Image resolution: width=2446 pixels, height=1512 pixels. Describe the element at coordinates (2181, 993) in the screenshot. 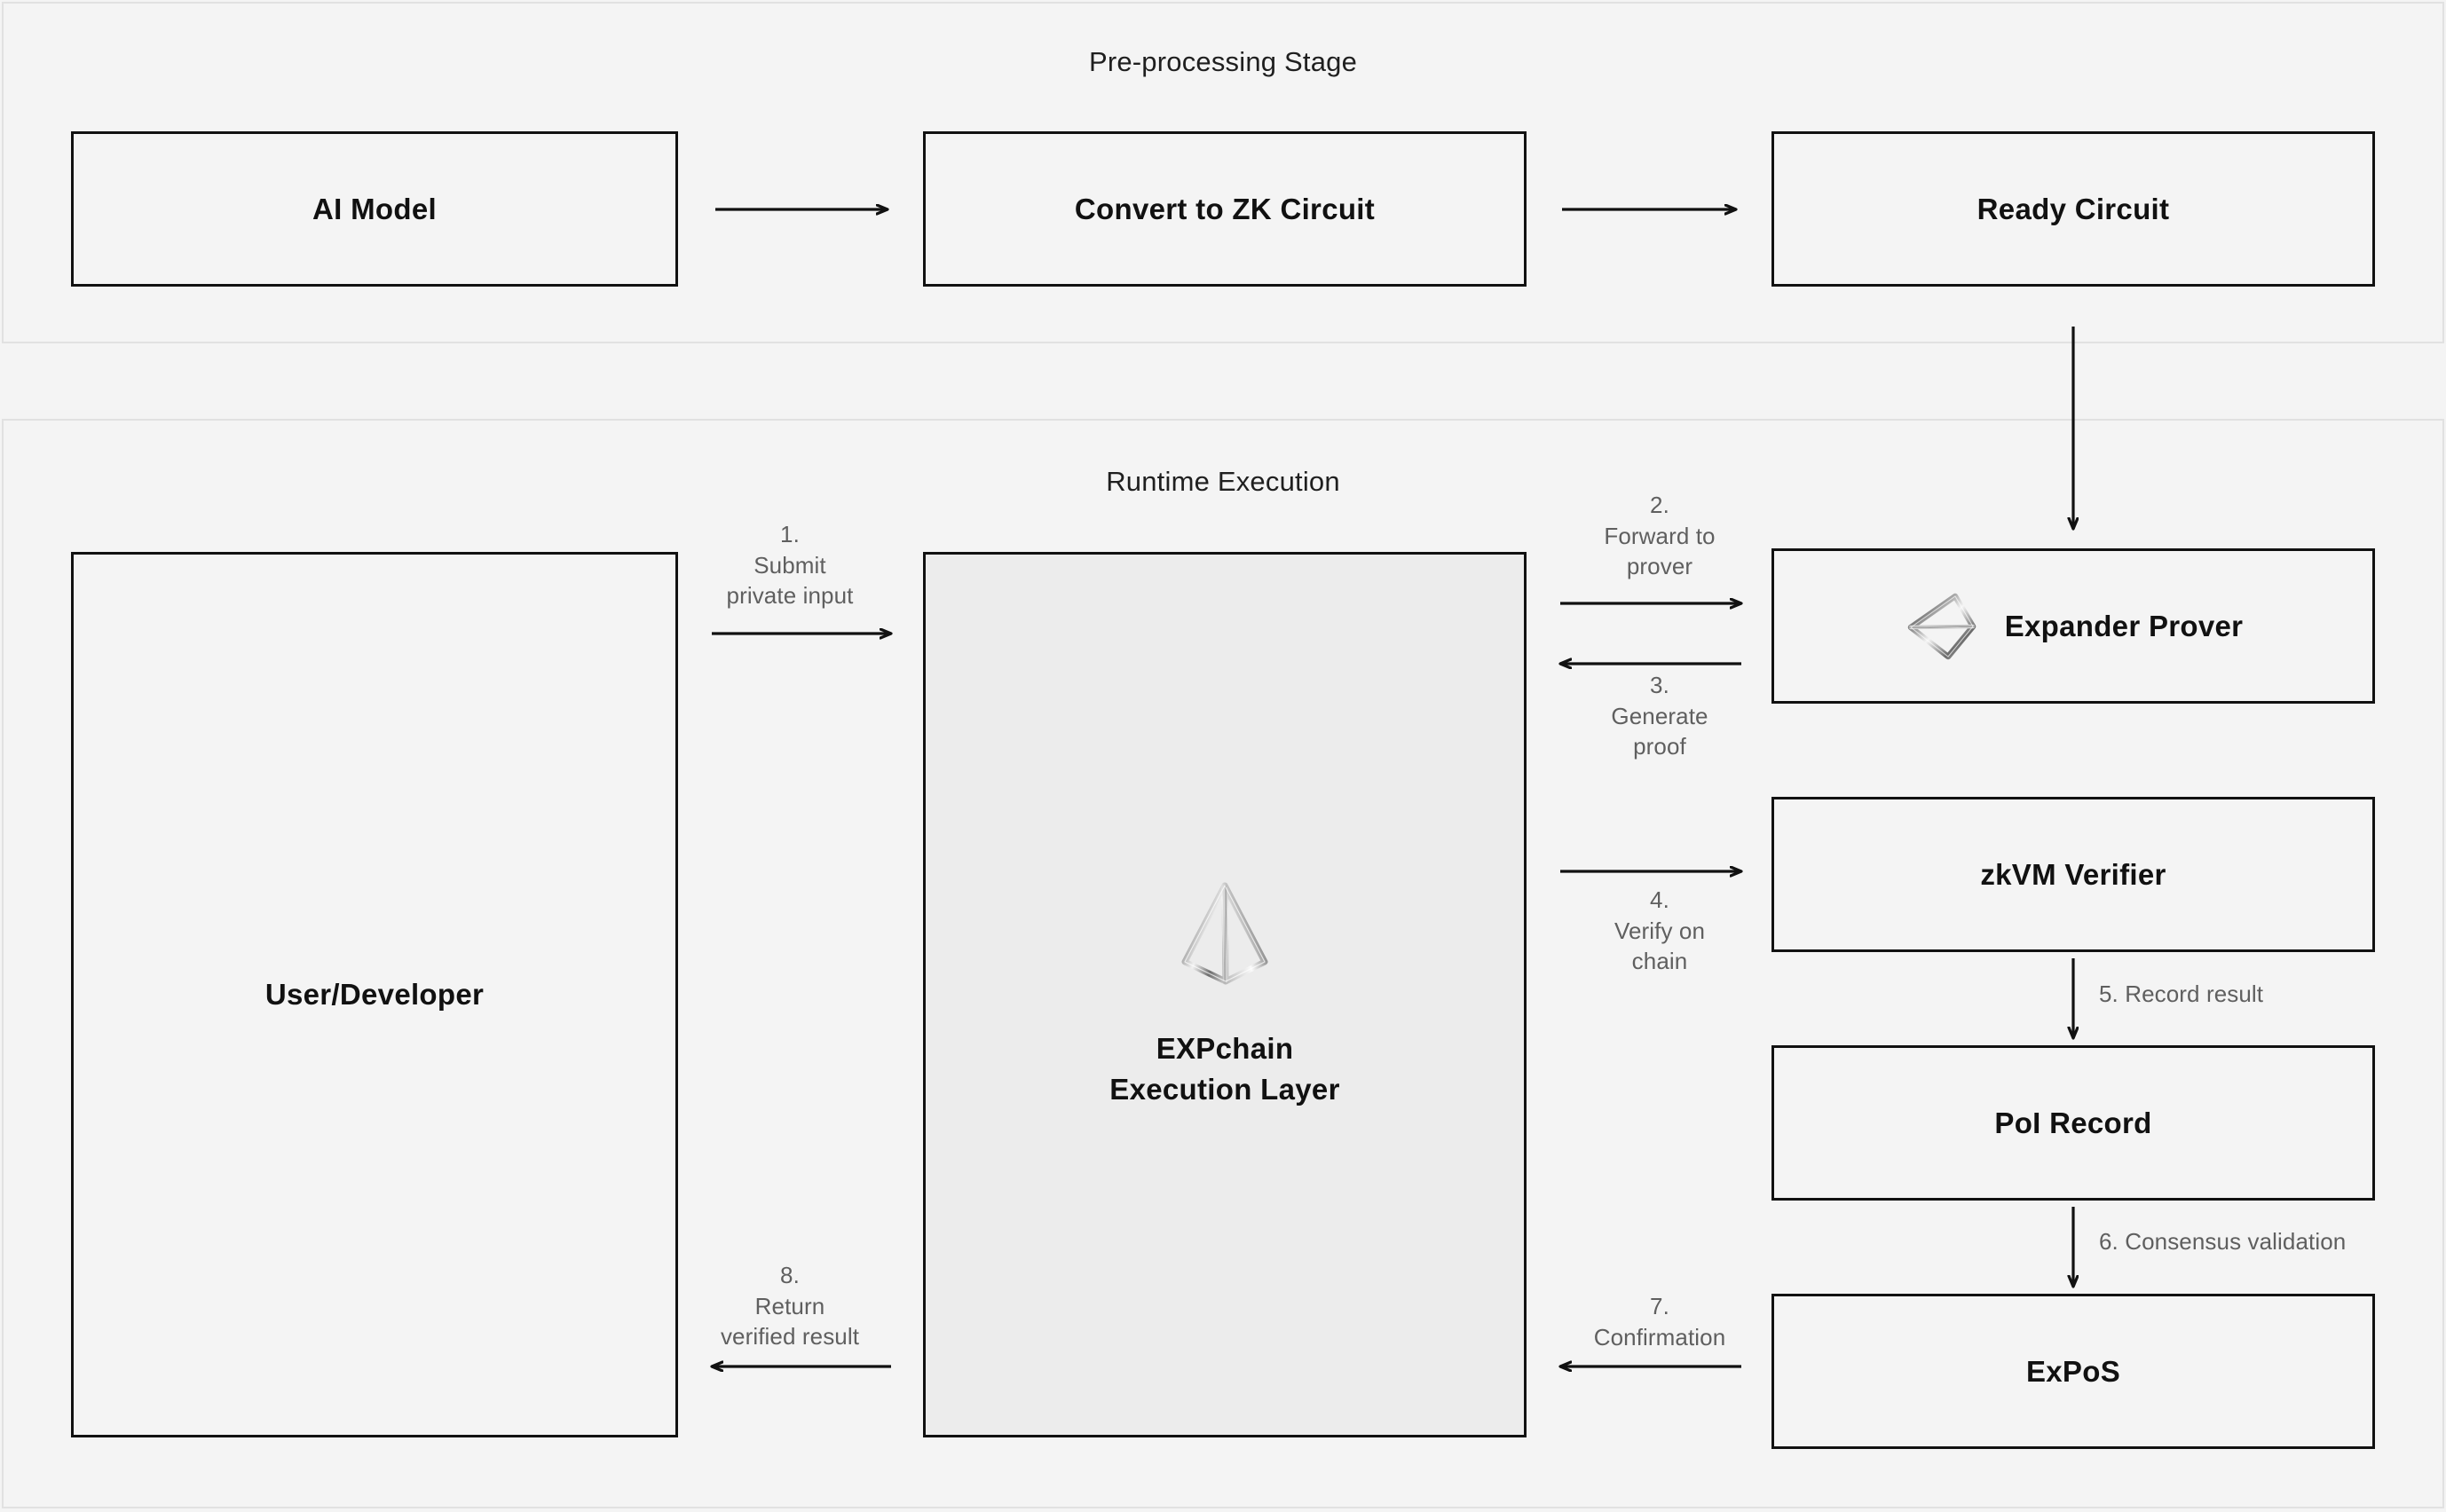

I see `edge-label-step5: 5. Record result` at that location.